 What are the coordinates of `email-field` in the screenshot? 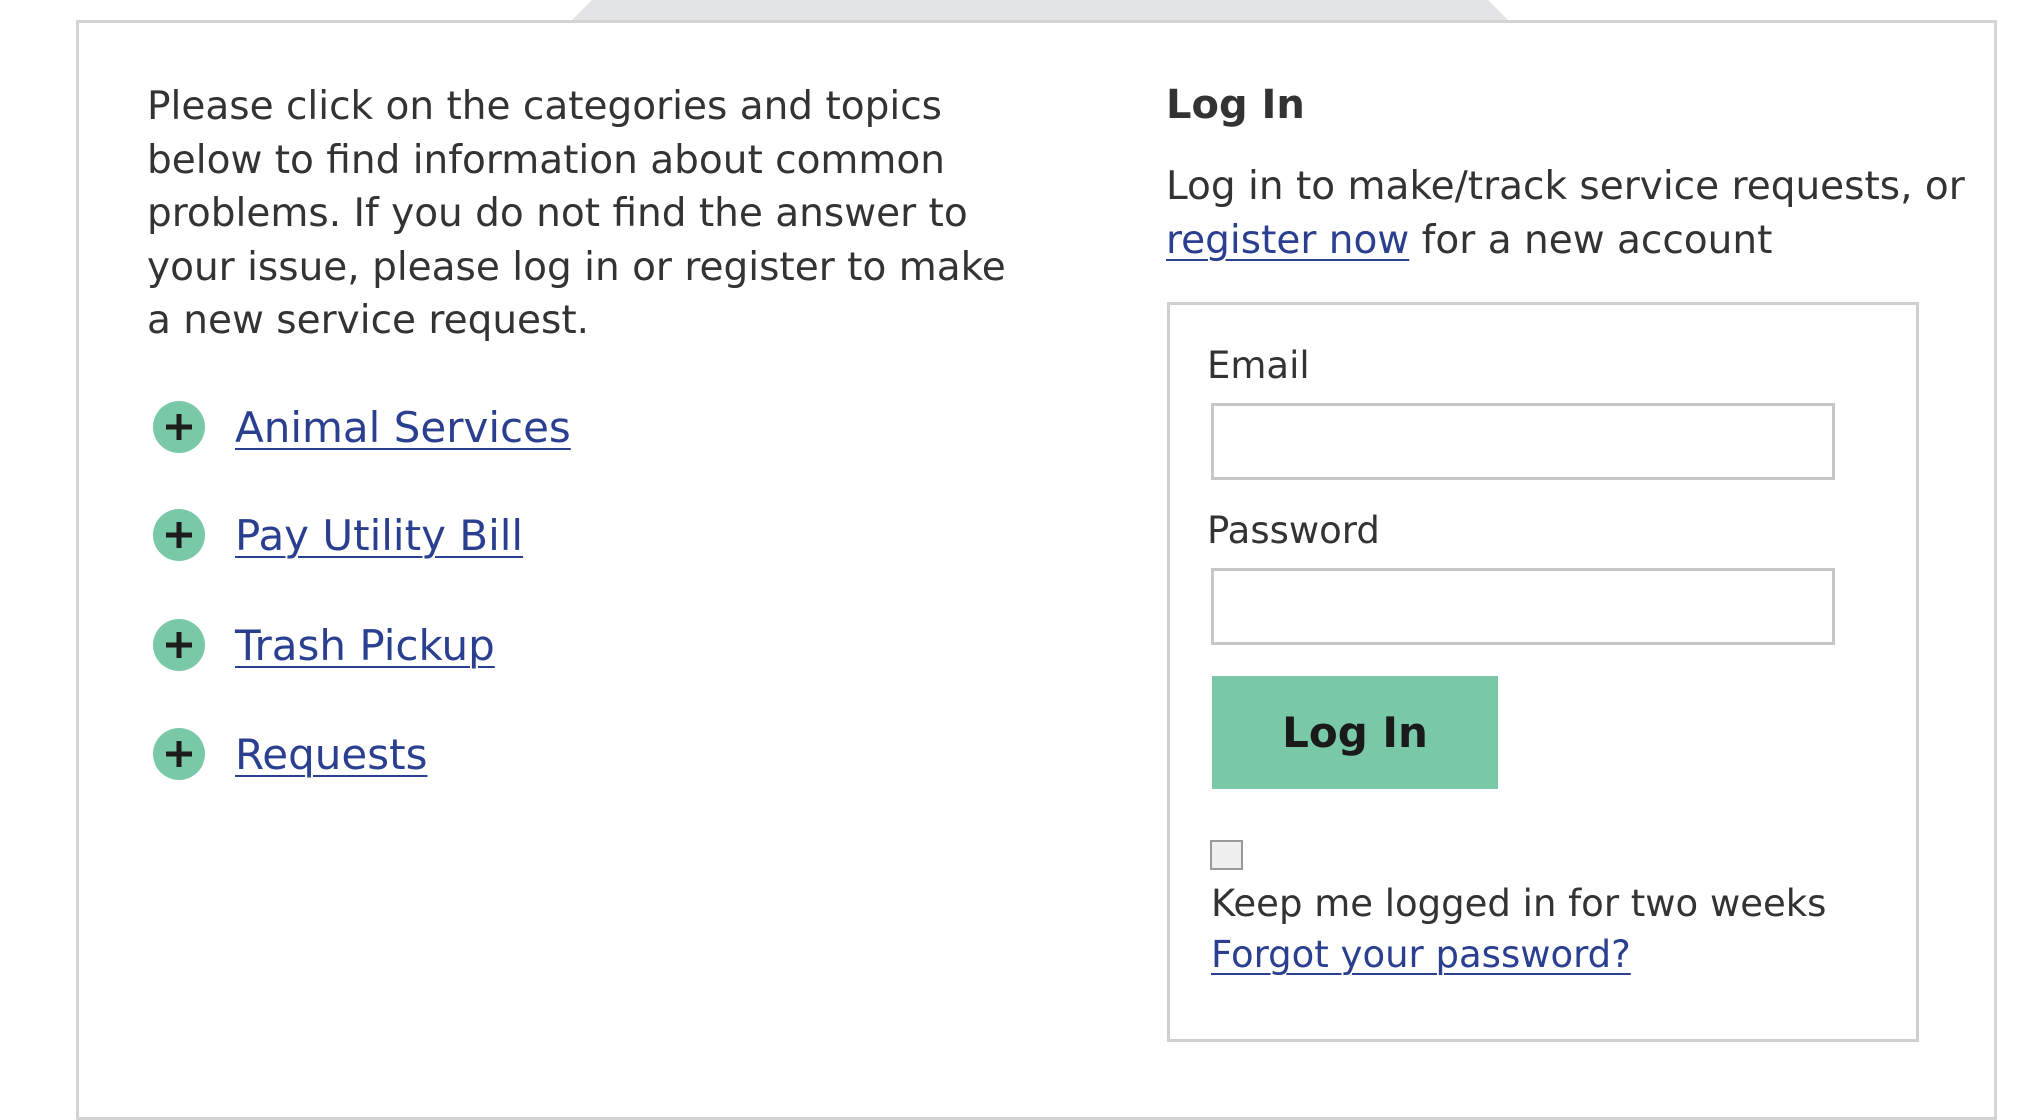 It's located at (1523, 441).